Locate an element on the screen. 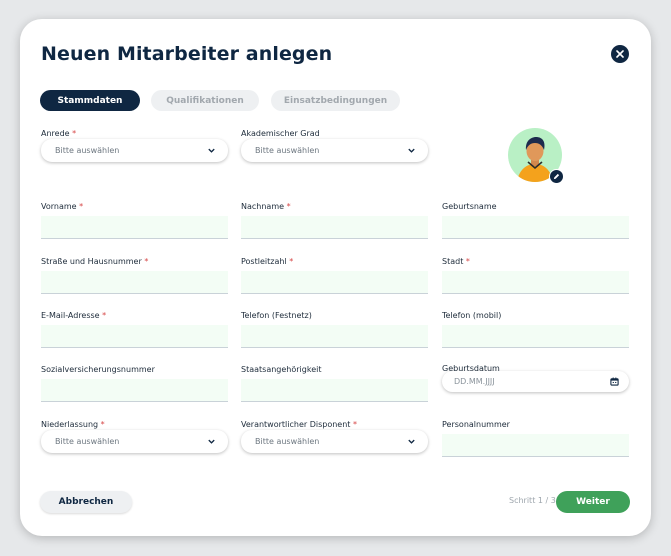  staatsangehoerigkeit-label: Staatsangehörigkeit is located at coordinates (281, 369).